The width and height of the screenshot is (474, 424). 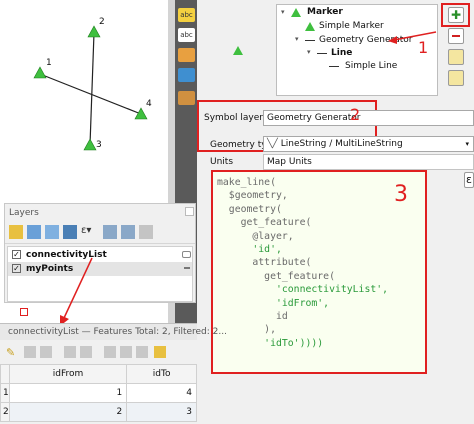 I want to click on expression-line: id, so click(x=252, y=317).